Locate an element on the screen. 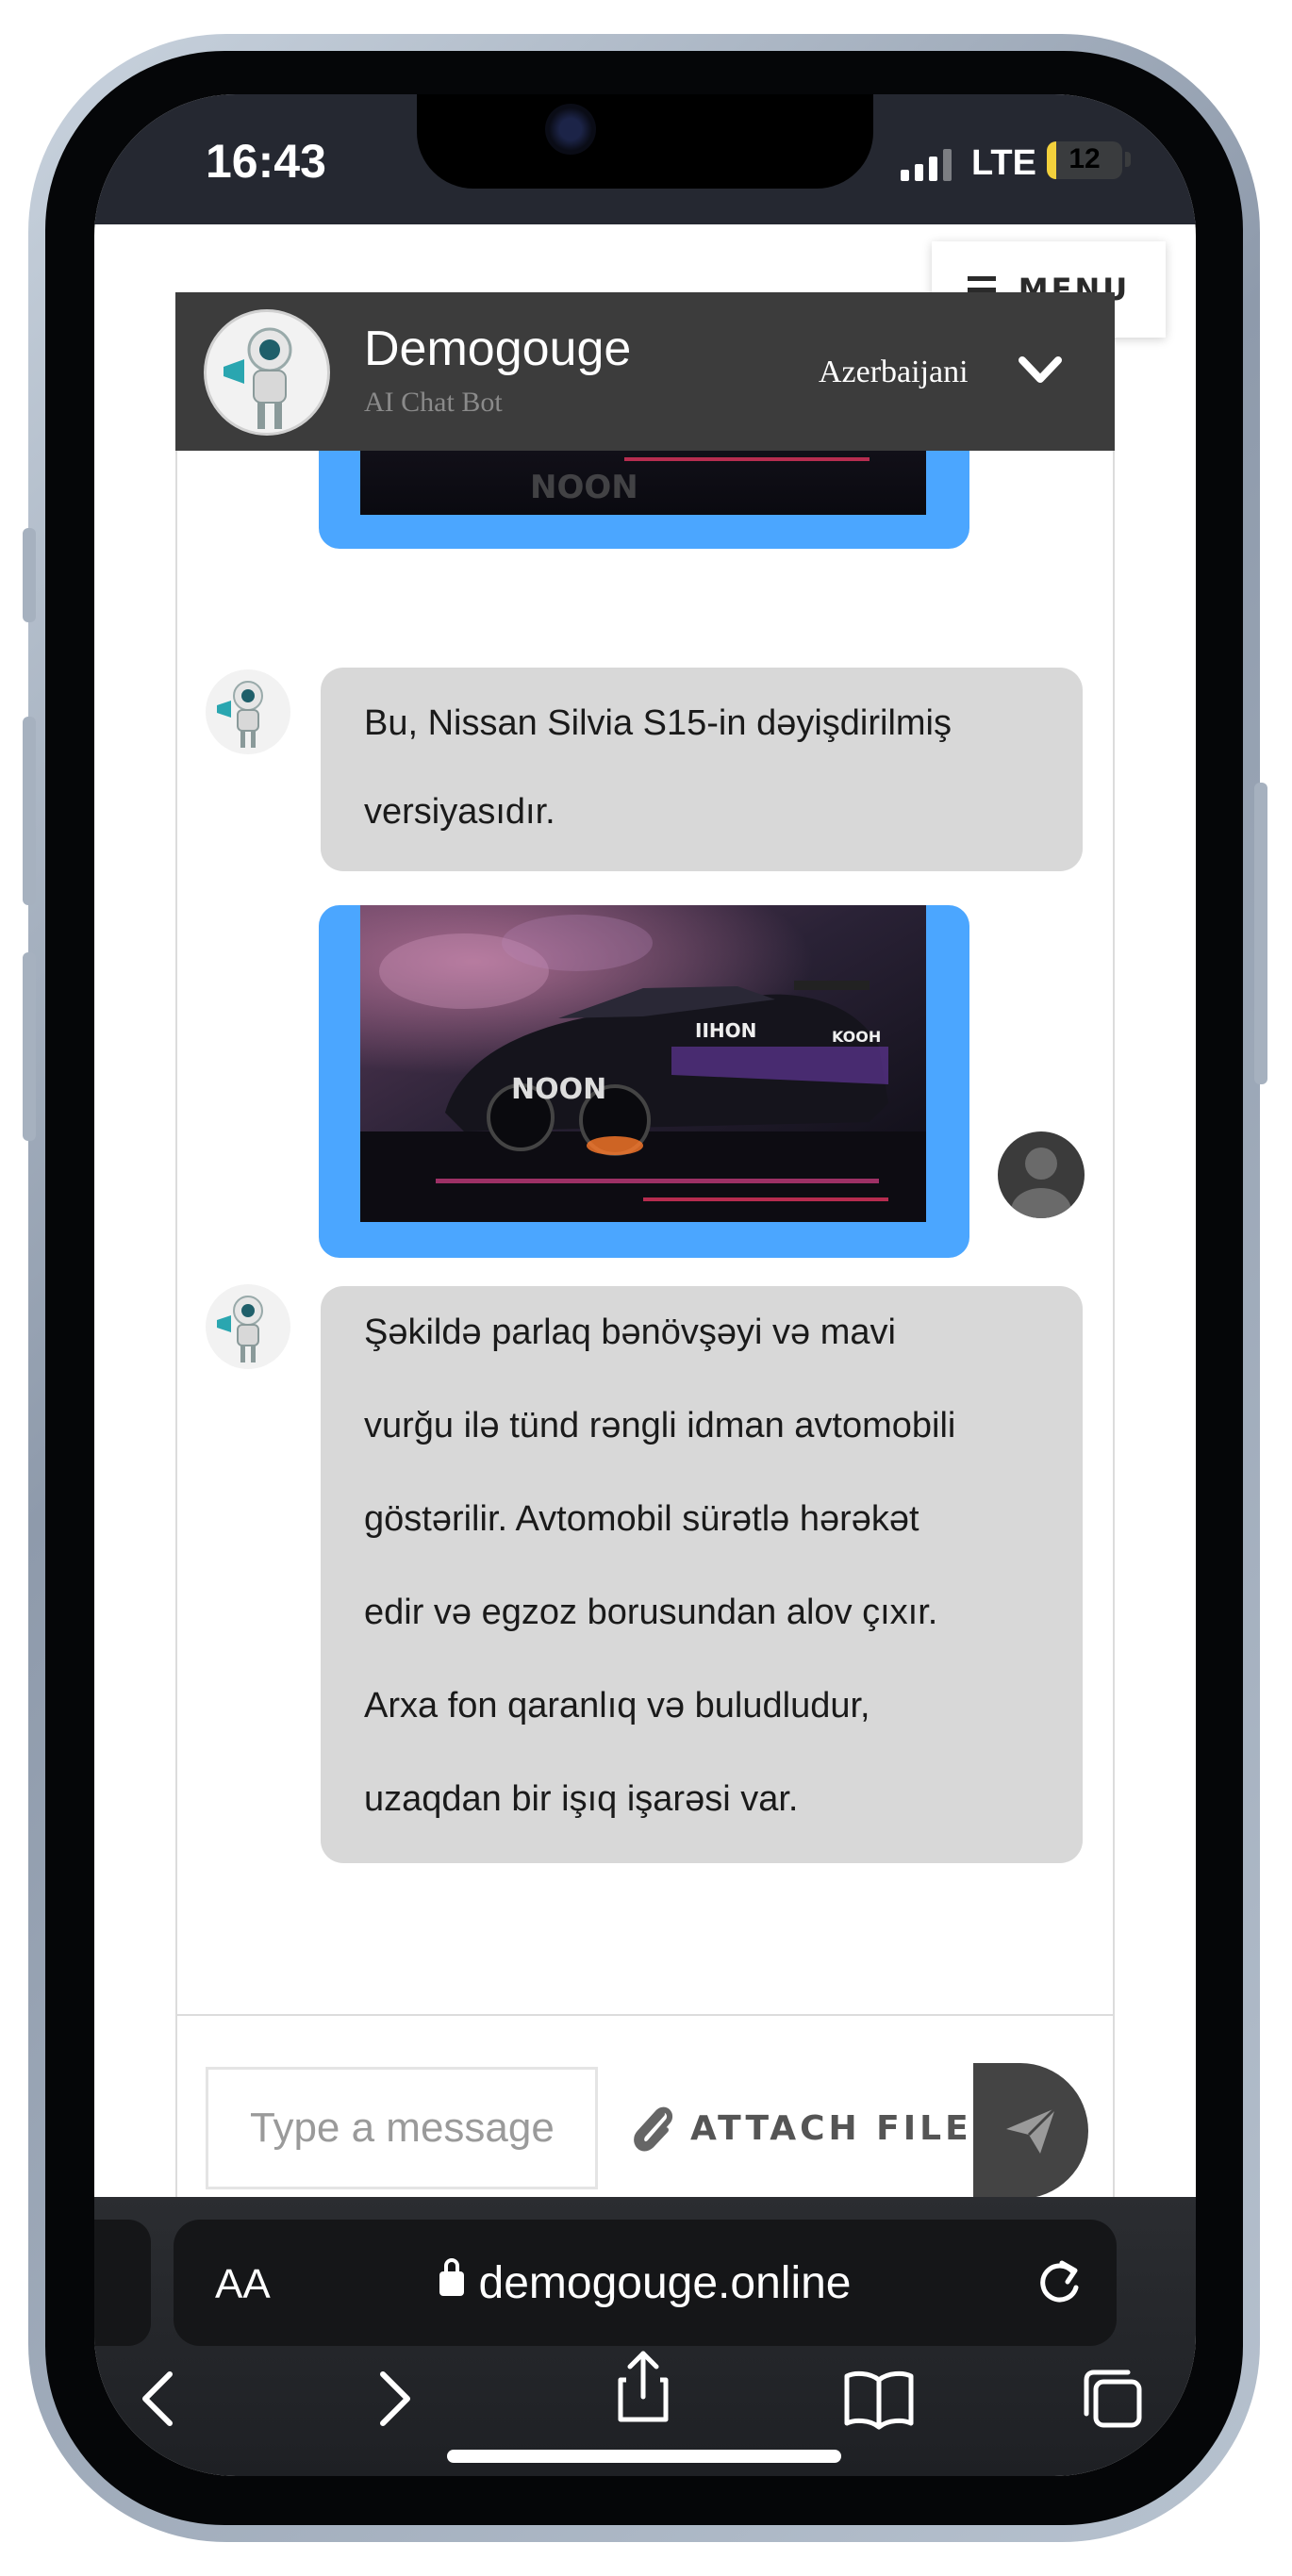  lock-icon is located at coordinates (452, 2277).